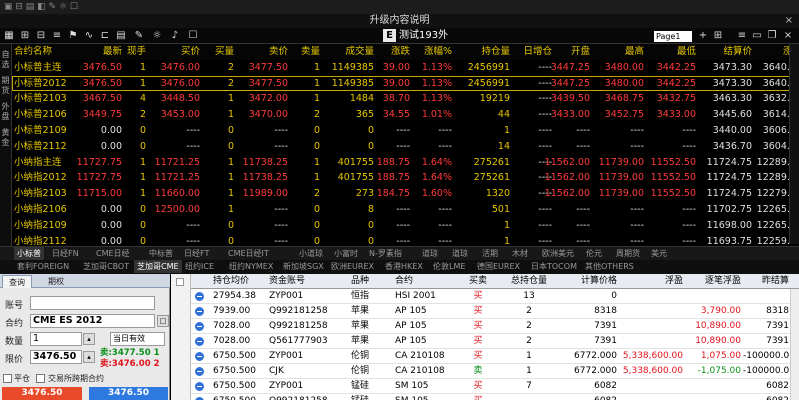  What do you see at coordinates (43, 52) in the screenshot?
I see `quote-header-cell: 合约名称` at bounding box center [43, 52].